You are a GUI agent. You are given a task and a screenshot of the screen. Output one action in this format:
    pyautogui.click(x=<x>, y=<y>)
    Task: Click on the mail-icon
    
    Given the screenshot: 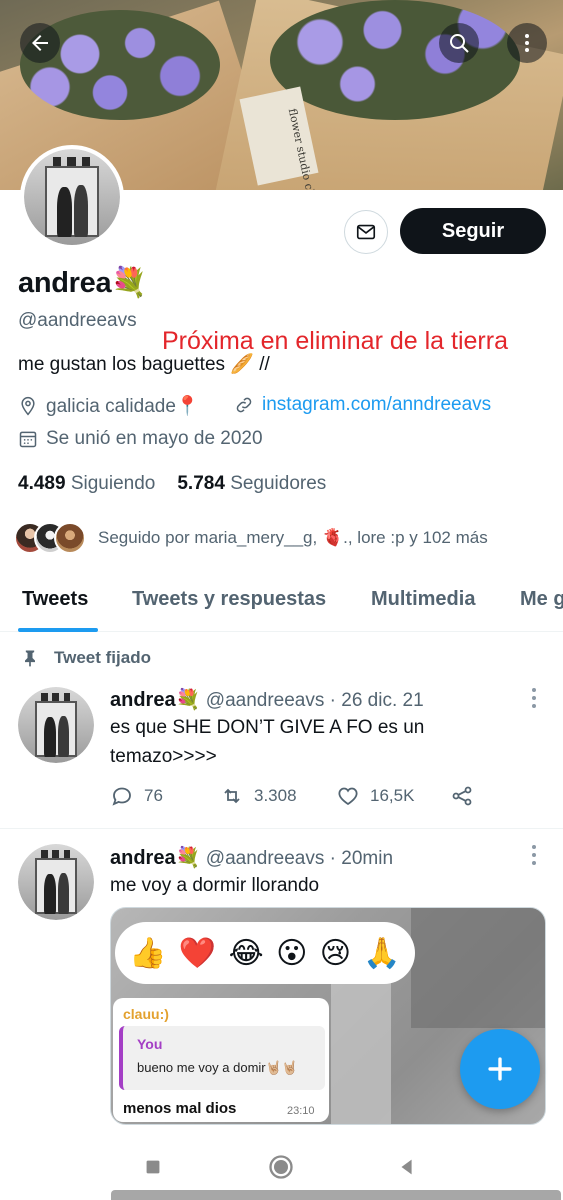 What is the action you would take?
    pyautogui.click(x=366, y=232)
    